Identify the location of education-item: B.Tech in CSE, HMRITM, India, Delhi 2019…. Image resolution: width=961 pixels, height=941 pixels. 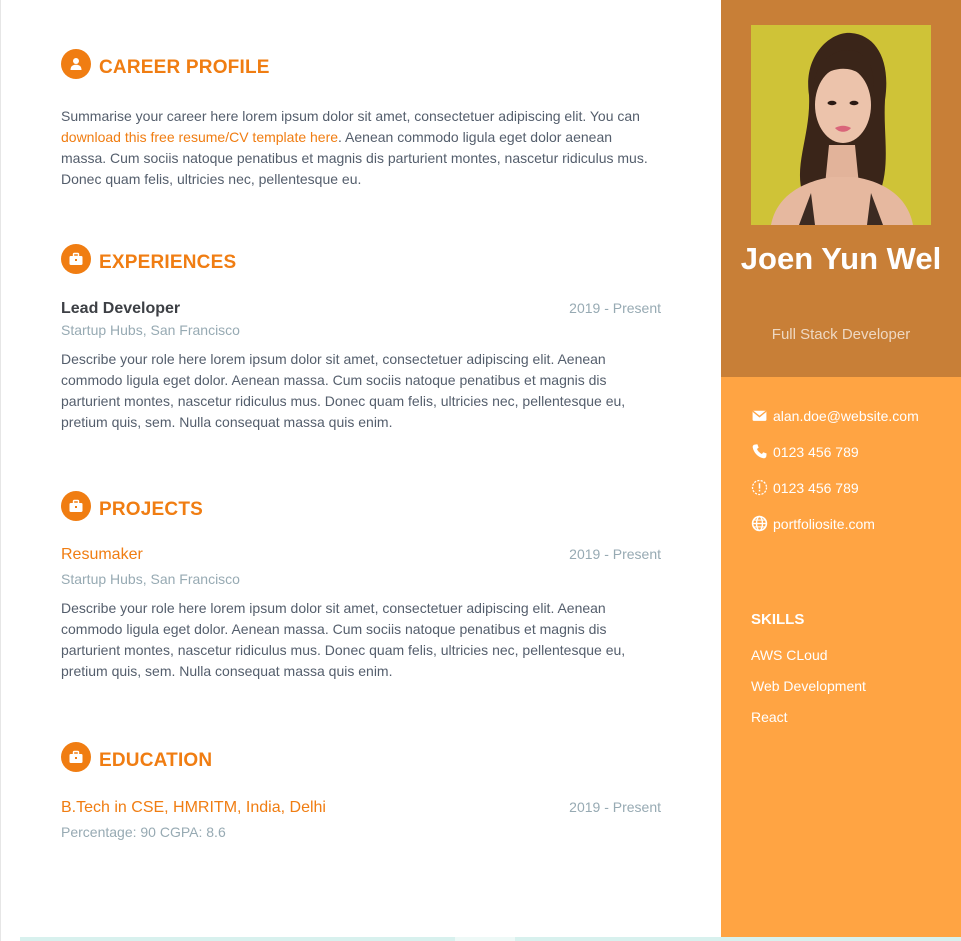
(361, 819).